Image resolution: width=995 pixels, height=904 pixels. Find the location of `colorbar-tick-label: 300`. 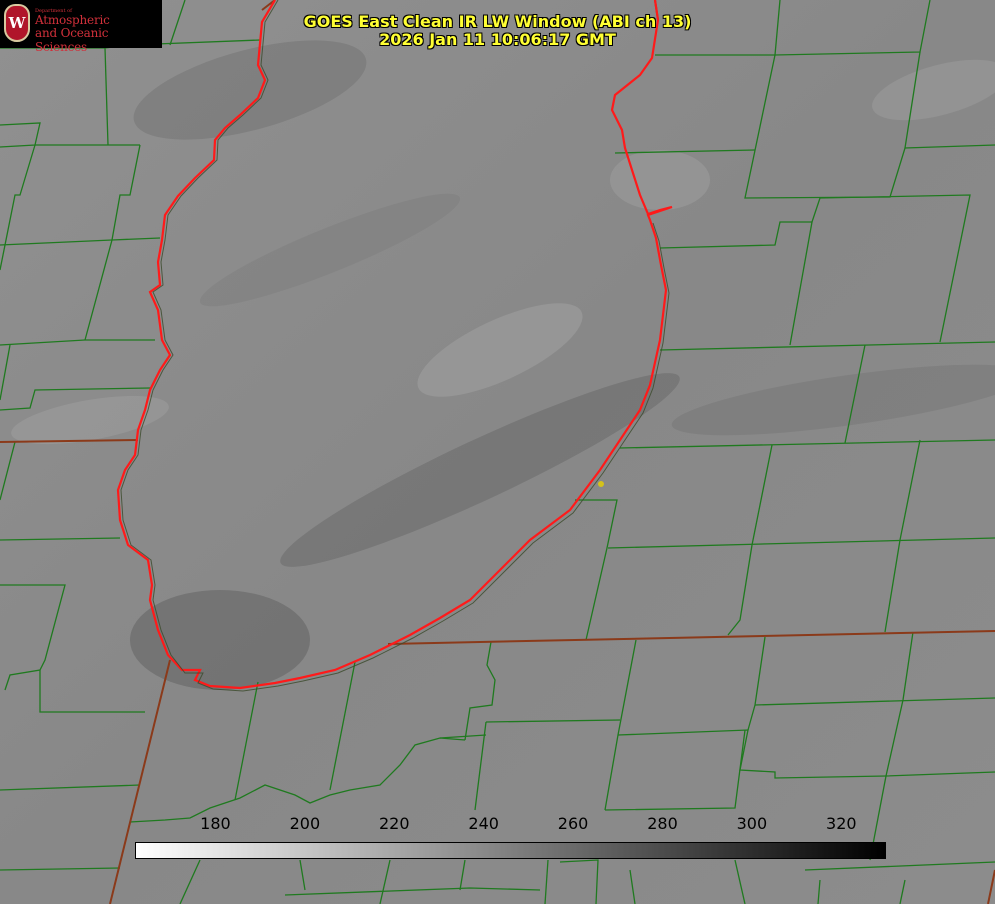

colorbar-tick-label: 300 is located at coordinates (752, 823).